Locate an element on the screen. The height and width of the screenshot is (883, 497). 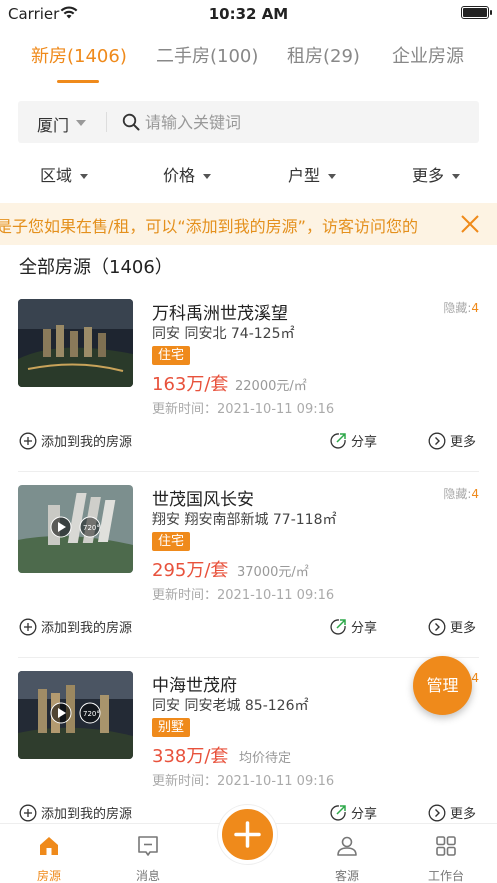
unit-price: 37000元/㎡ is located at coordinates (273, 572).